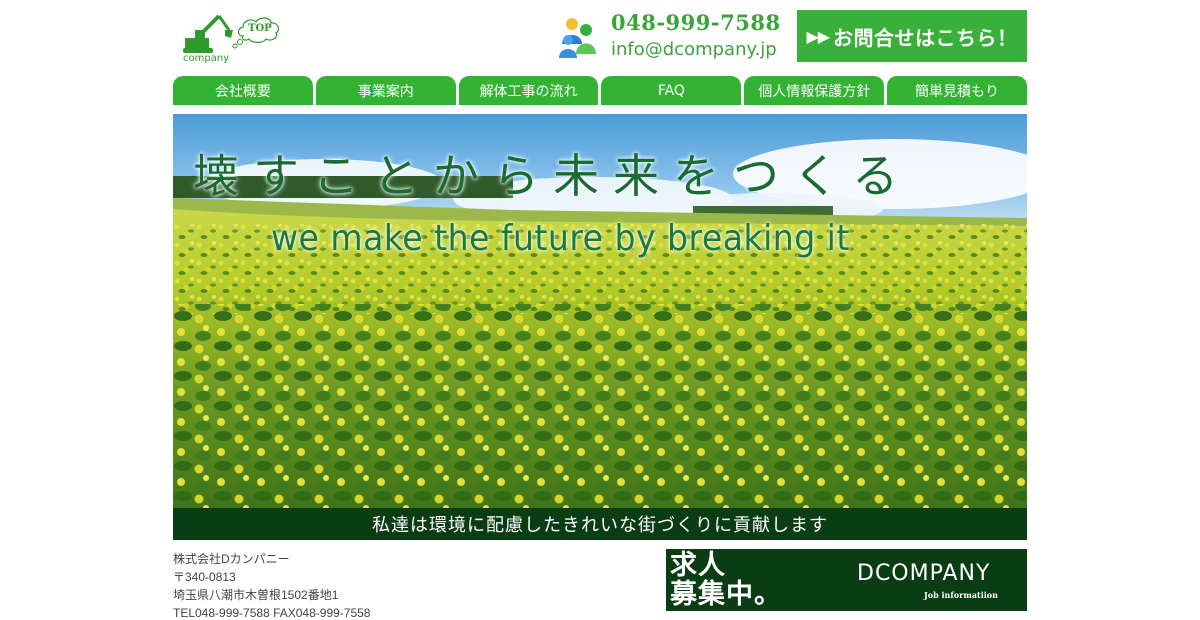 The width and height of the screenshot is (1200, 620). What do you see at coordinates (726, 594) in the screenshot?
I see `recruit-line2: 募集中。` at bounding box center [726, 594].